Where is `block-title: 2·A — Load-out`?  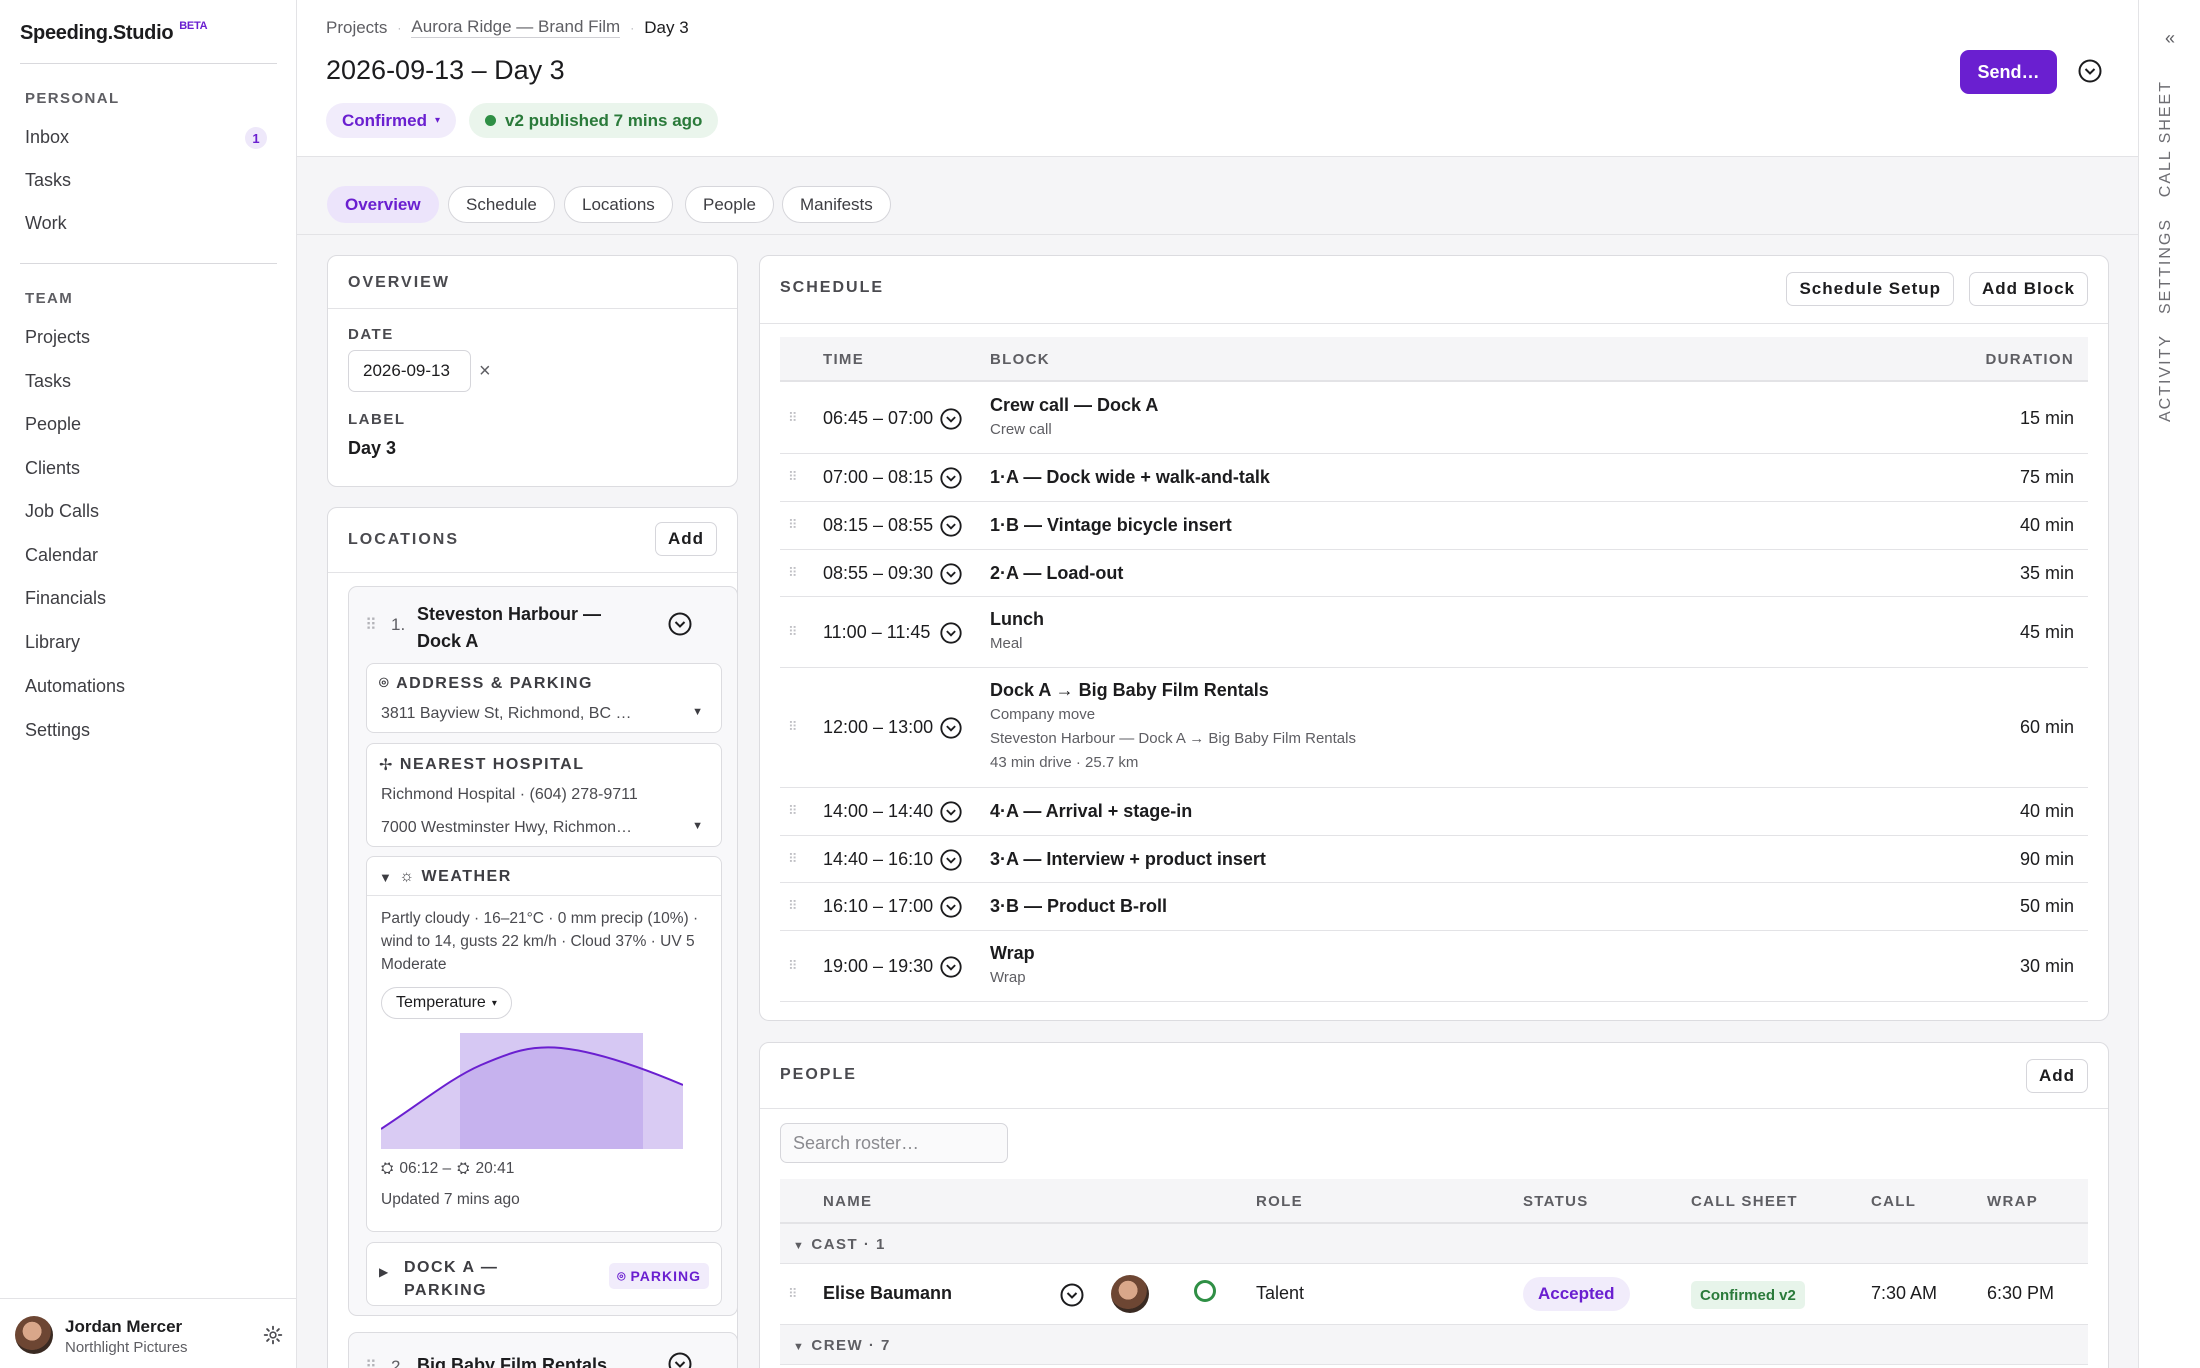
block-title: 2·A — Load-out is located at coordinates (1056, 573).